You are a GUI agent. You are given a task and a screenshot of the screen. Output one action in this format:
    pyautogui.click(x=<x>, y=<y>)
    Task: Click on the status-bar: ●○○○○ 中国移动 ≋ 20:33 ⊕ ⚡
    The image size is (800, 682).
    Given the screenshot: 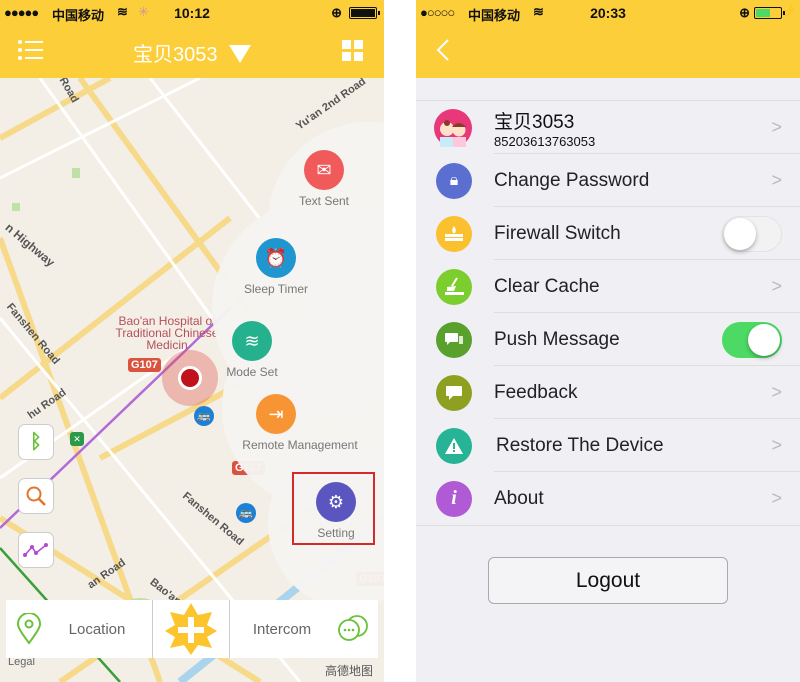 What is the action you would take?
    pyautogui.click(x=608, y=13)
    